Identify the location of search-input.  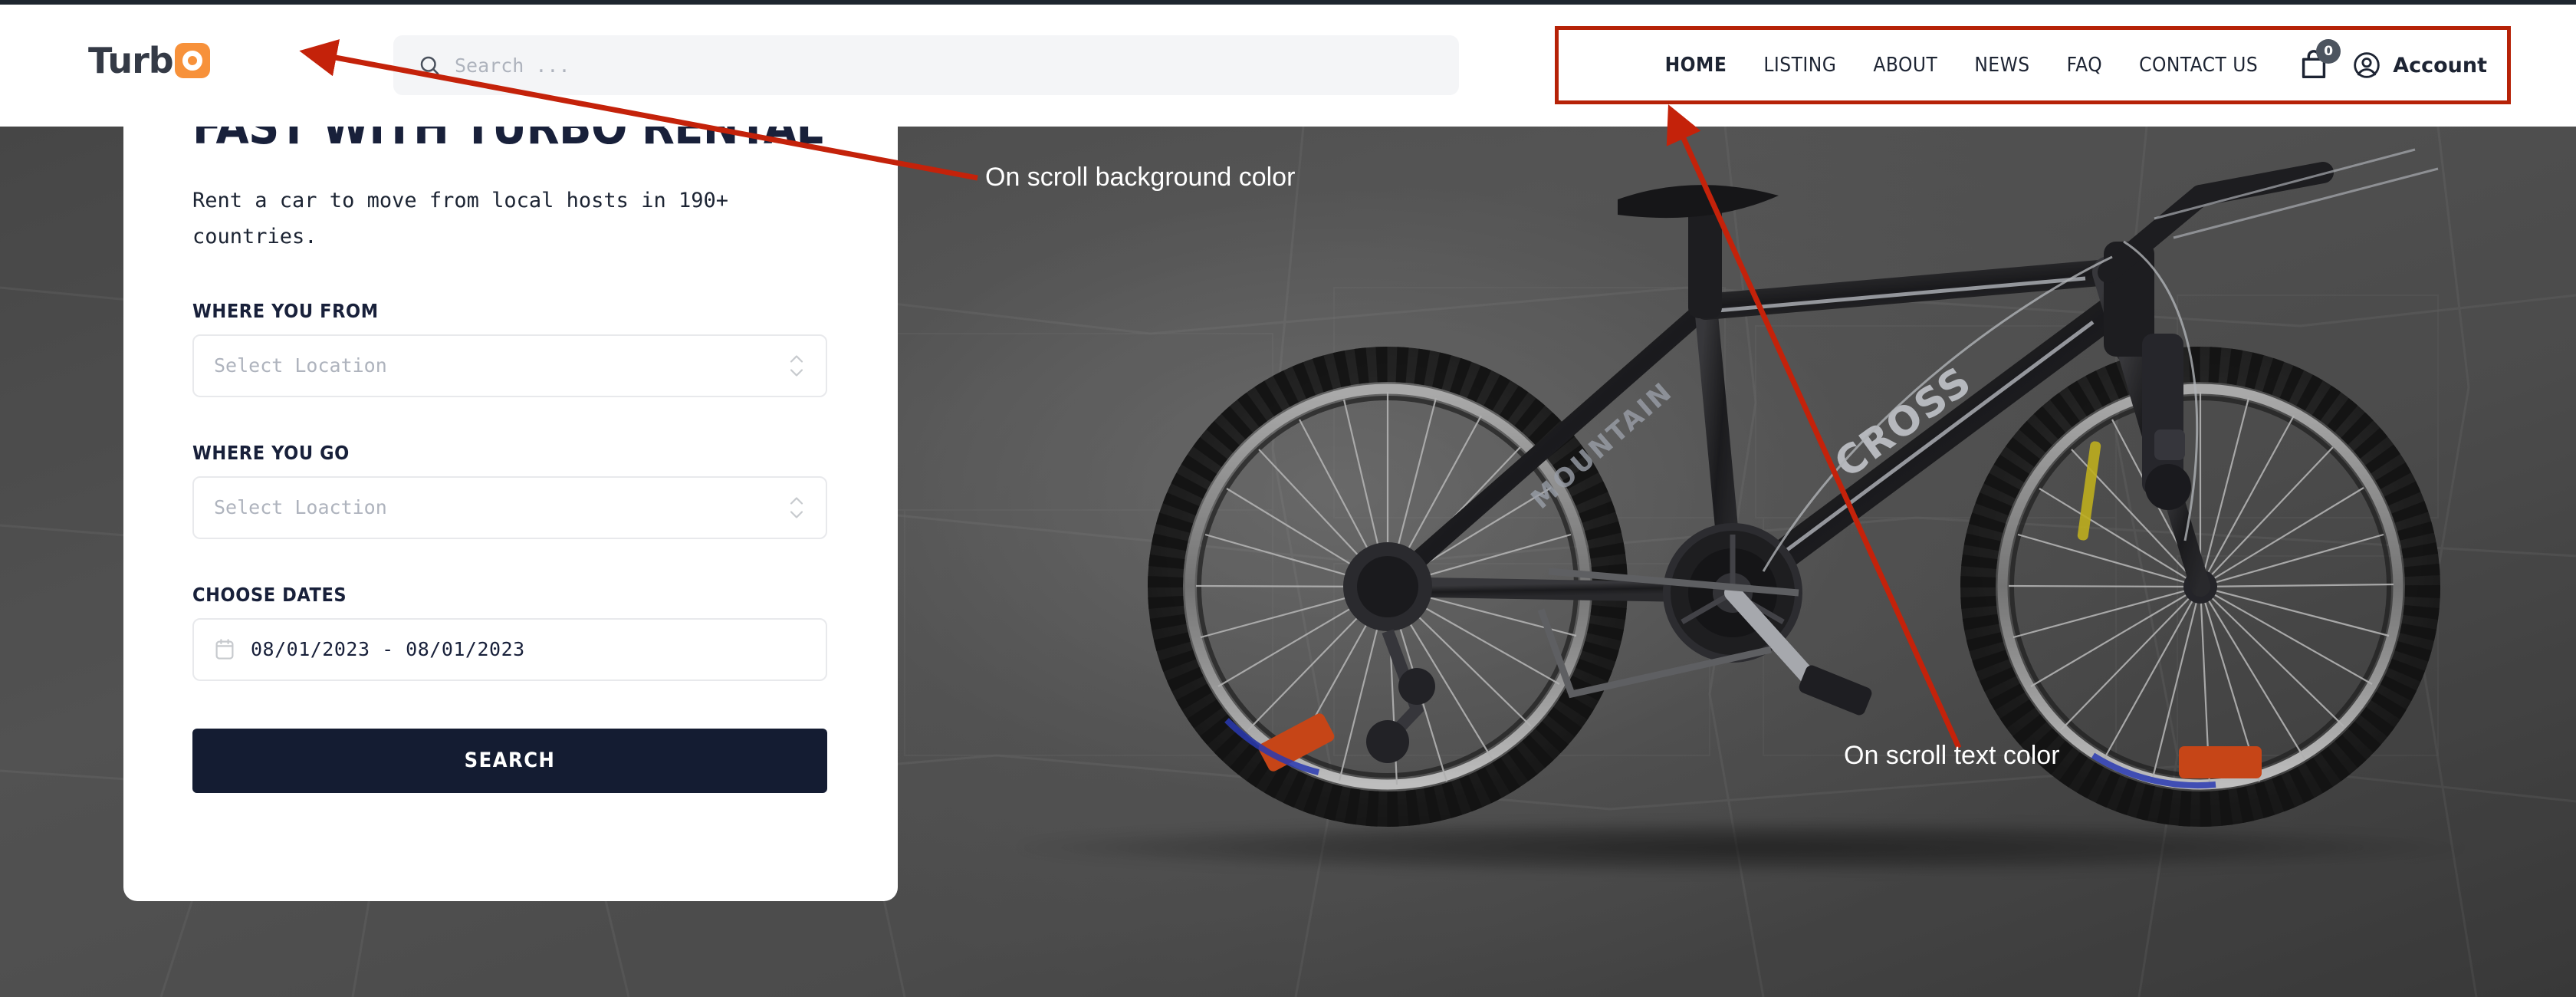
(915, 65).